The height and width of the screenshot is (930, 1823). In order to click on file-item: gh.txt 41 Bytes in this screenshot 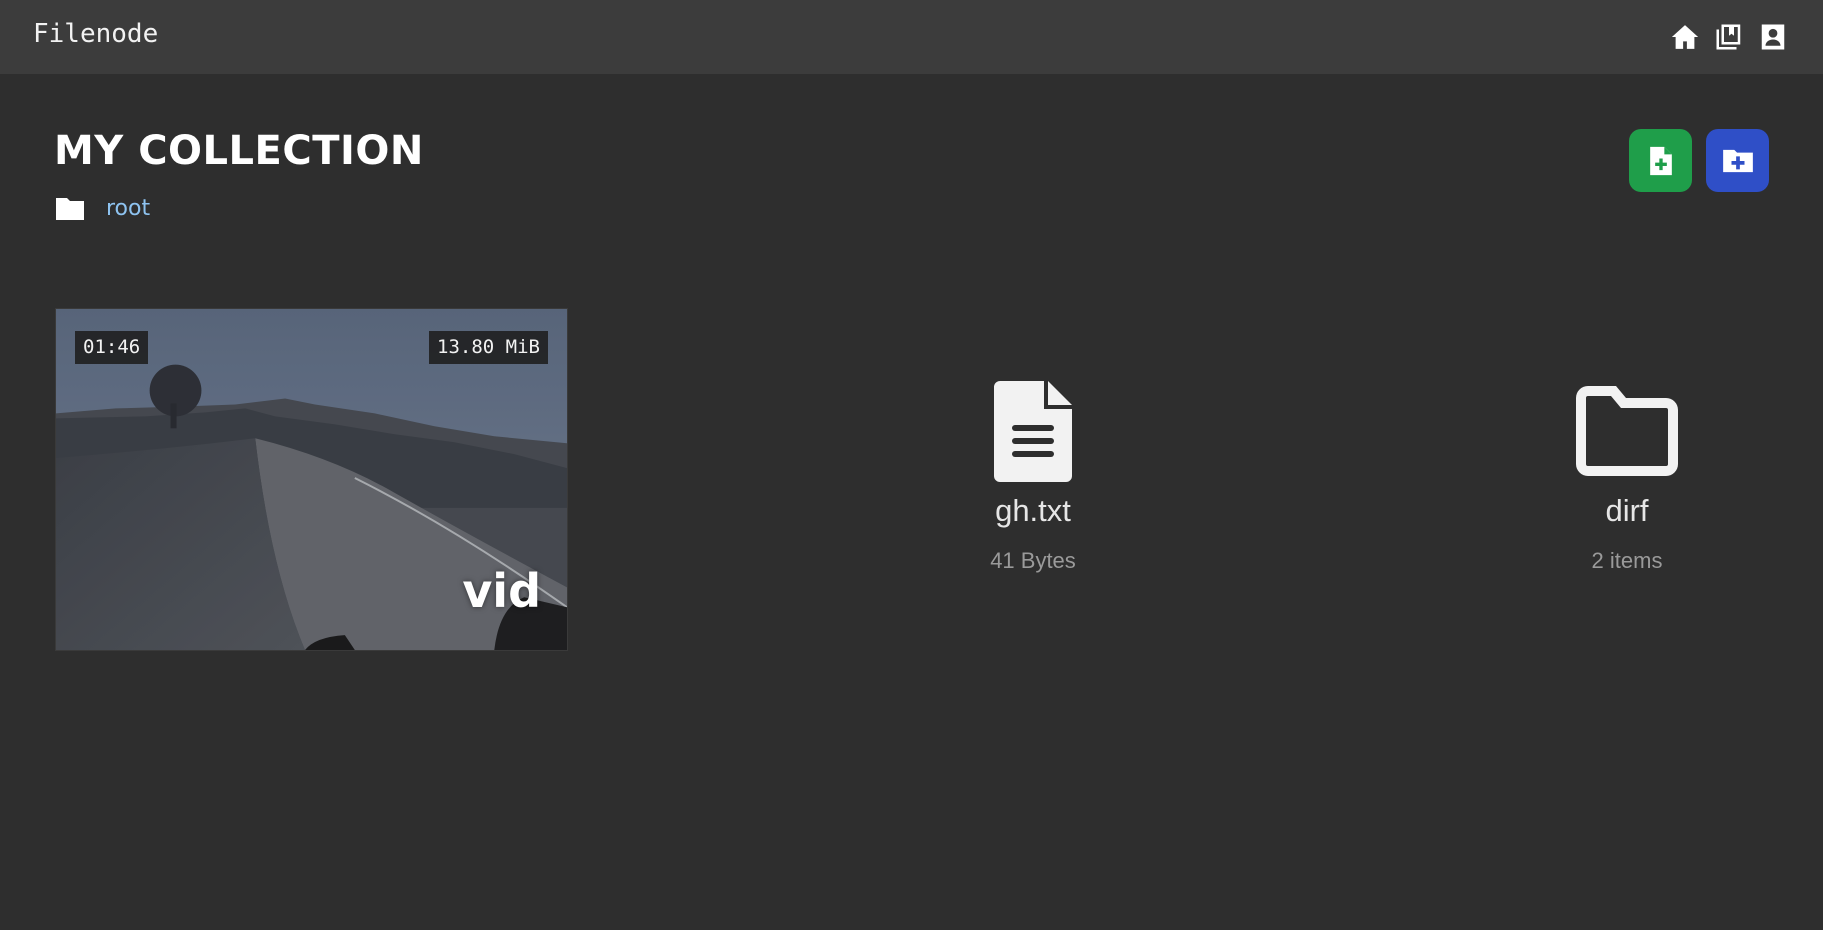, I will do `click(1033, 480)`.